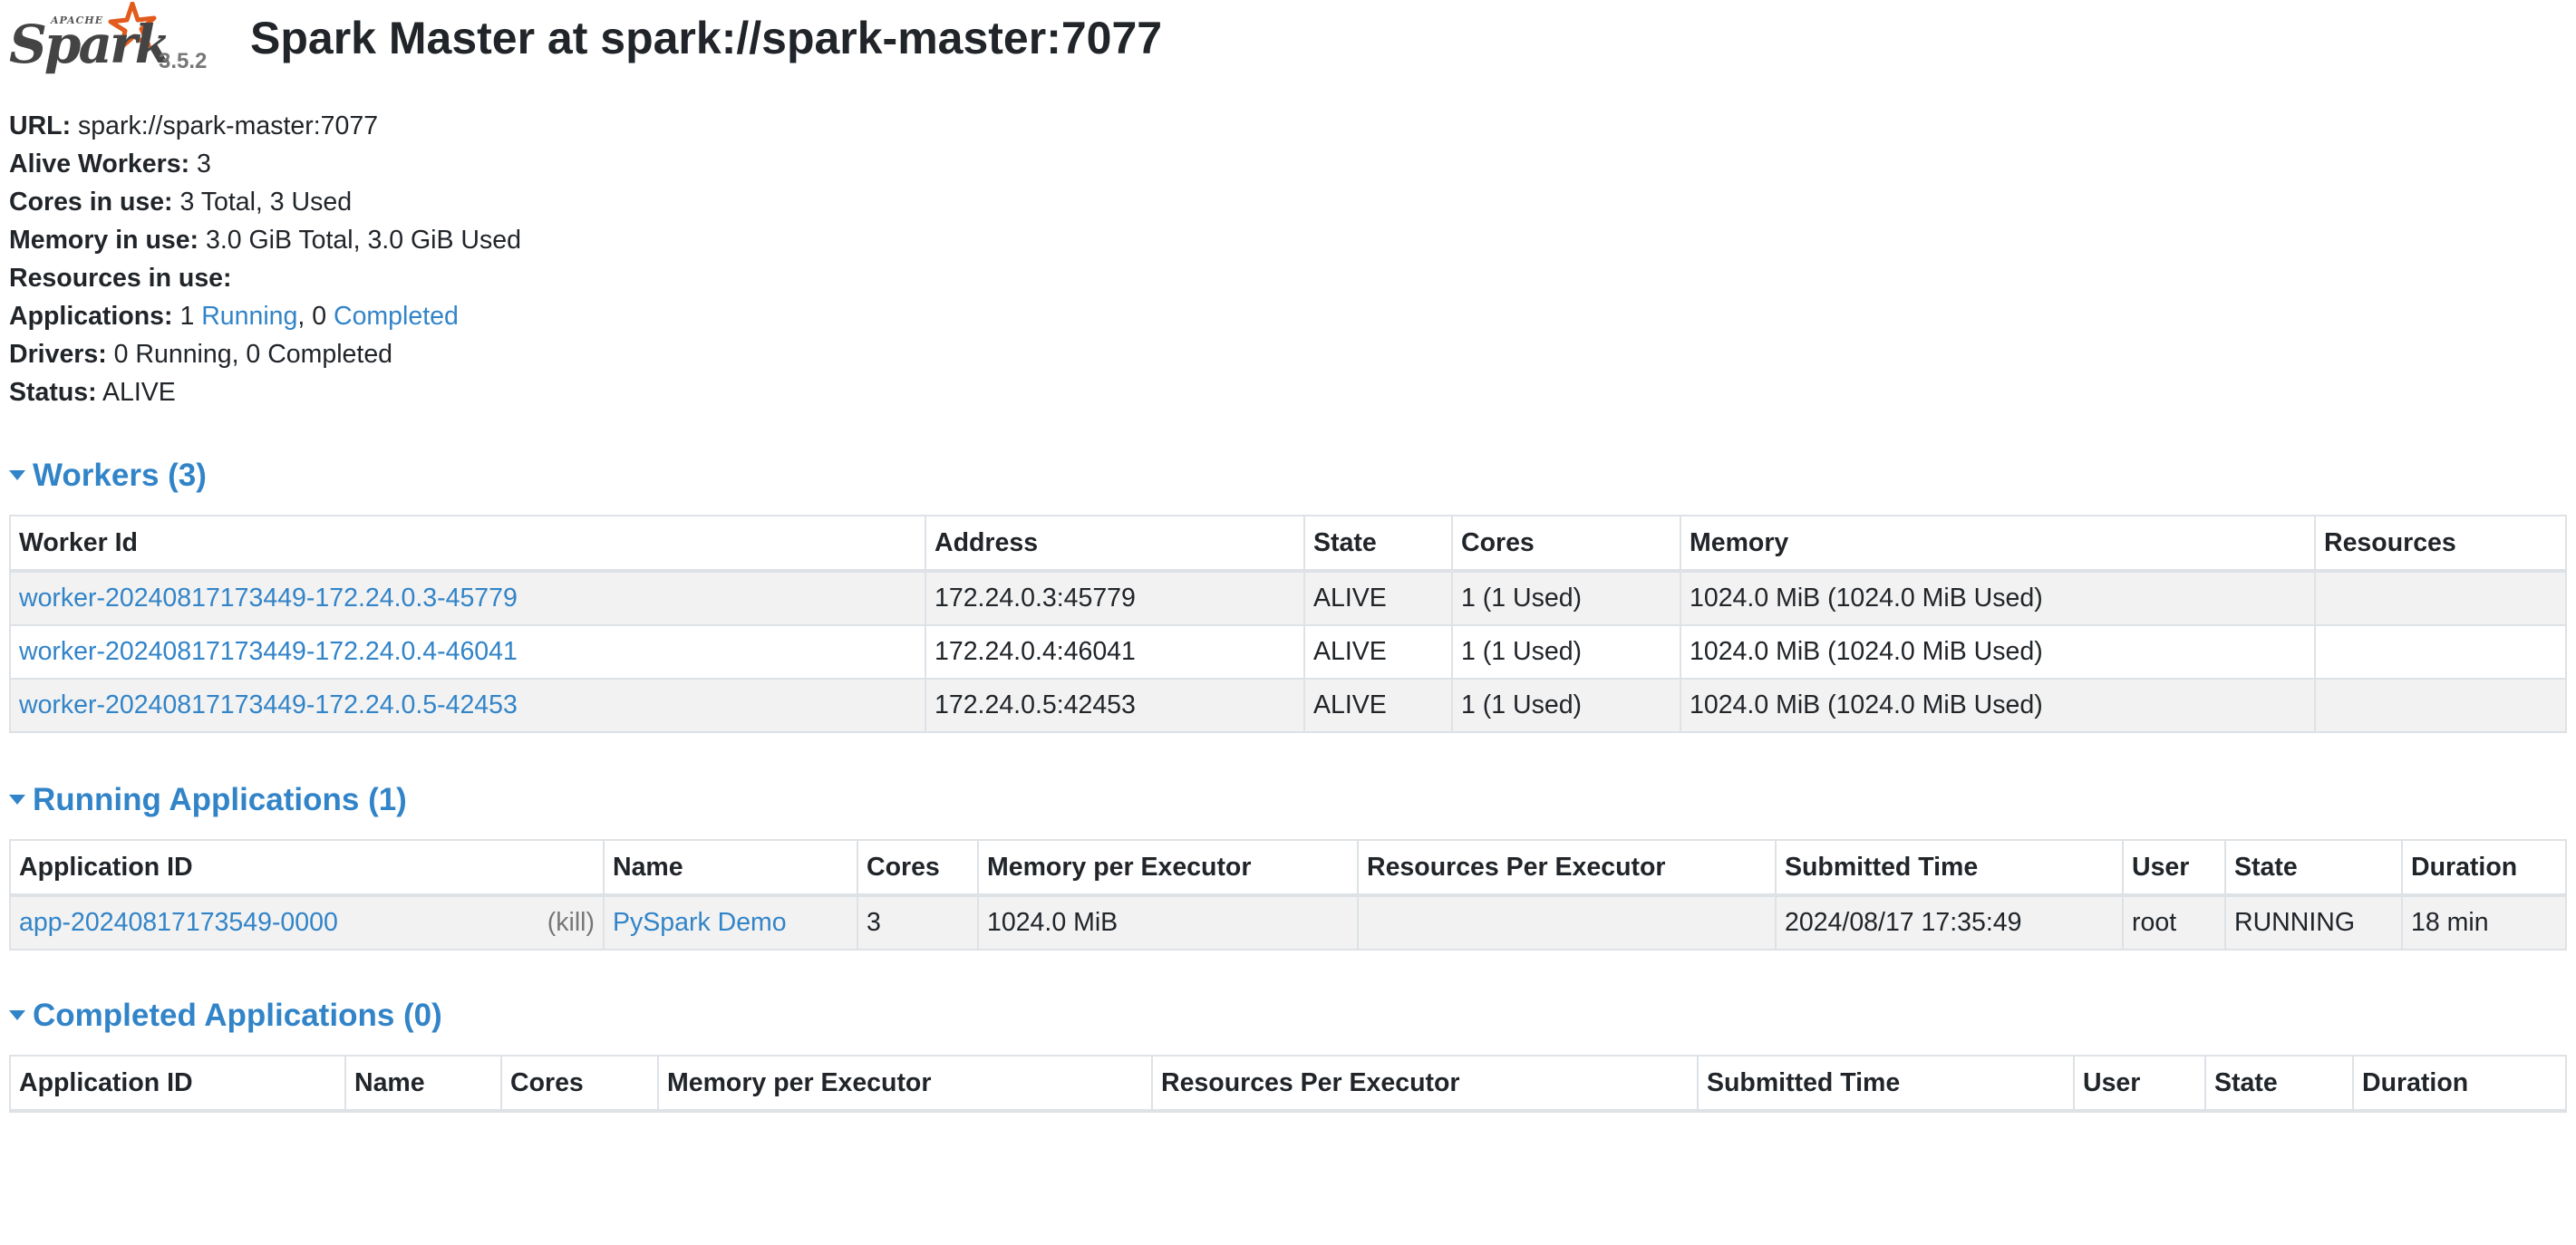 The height and width of the screenshot is (1245, 2576). What do you see at coordinates (1567, 922) in the screenshot?
I see `app-resources-per-executor` at bounding box center [1567, 922].